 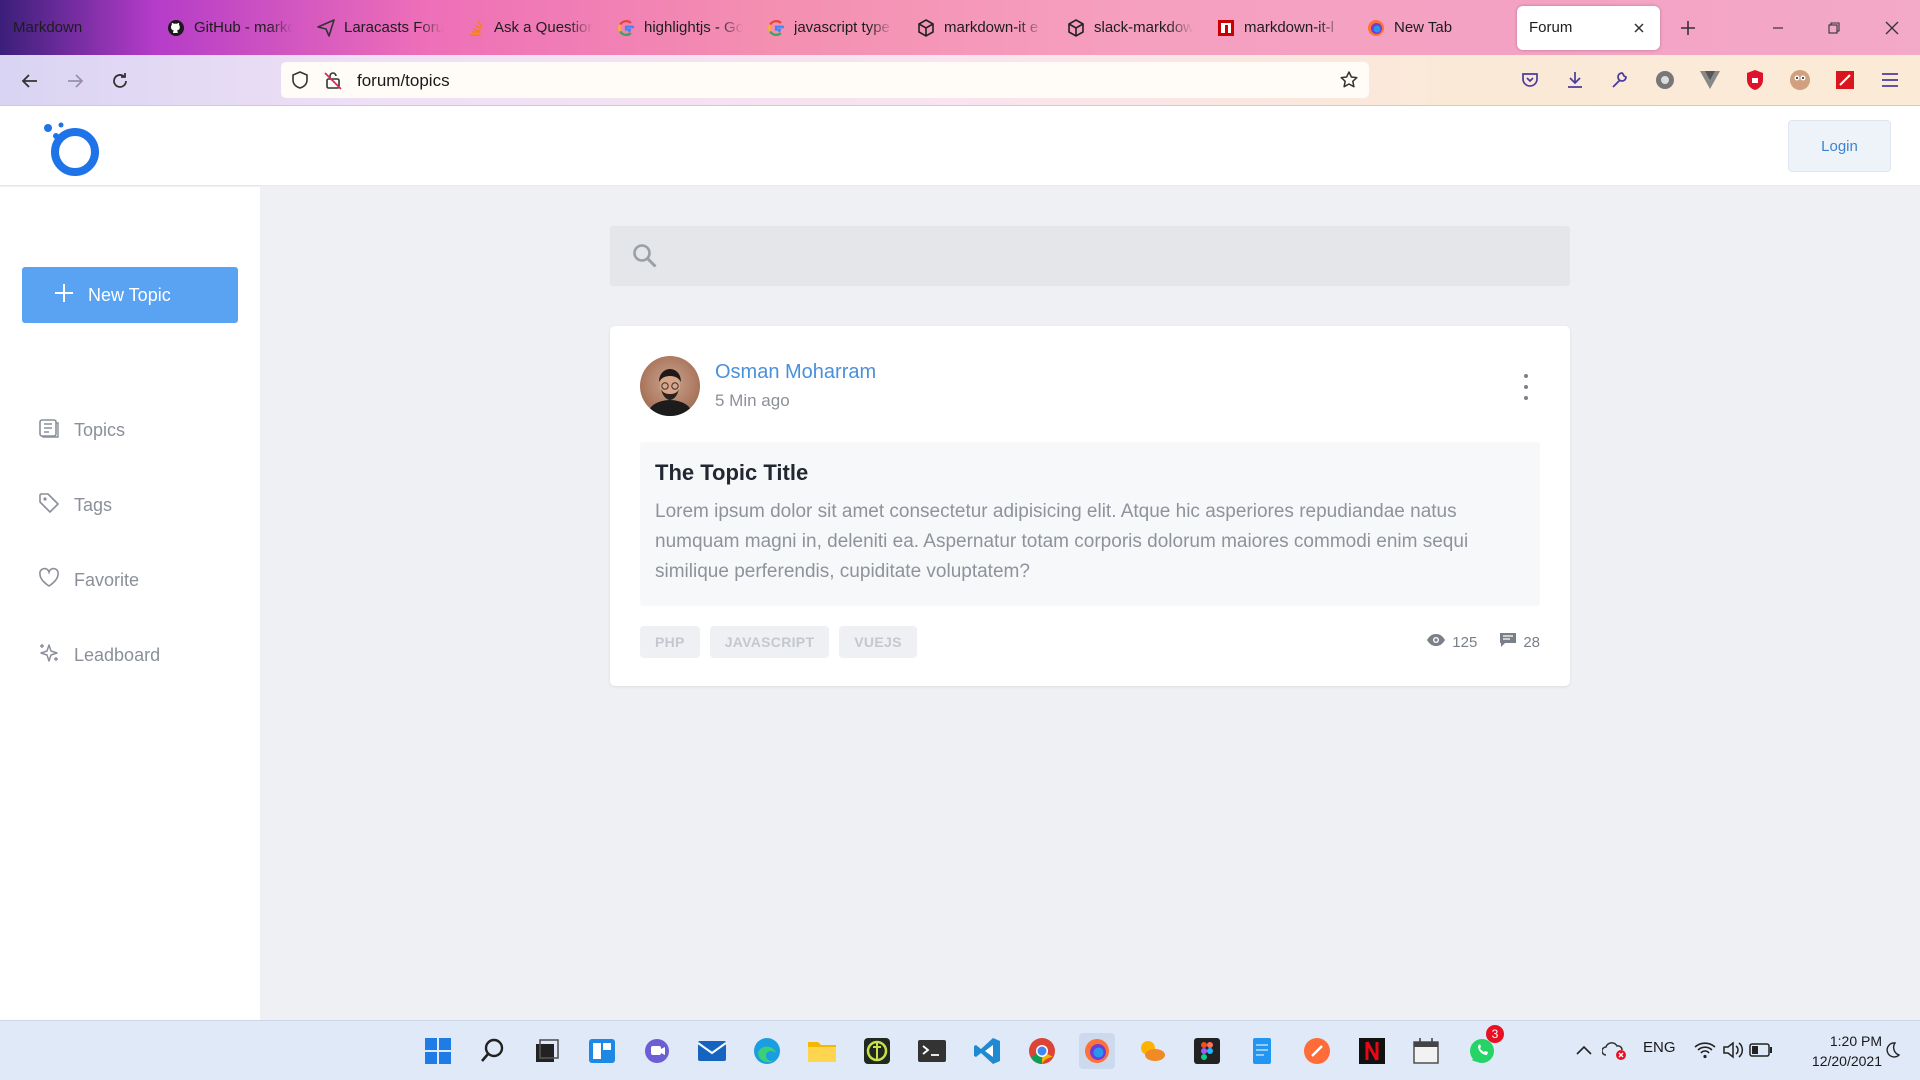 I want to click on send-icon, so click(x=326, y=27).